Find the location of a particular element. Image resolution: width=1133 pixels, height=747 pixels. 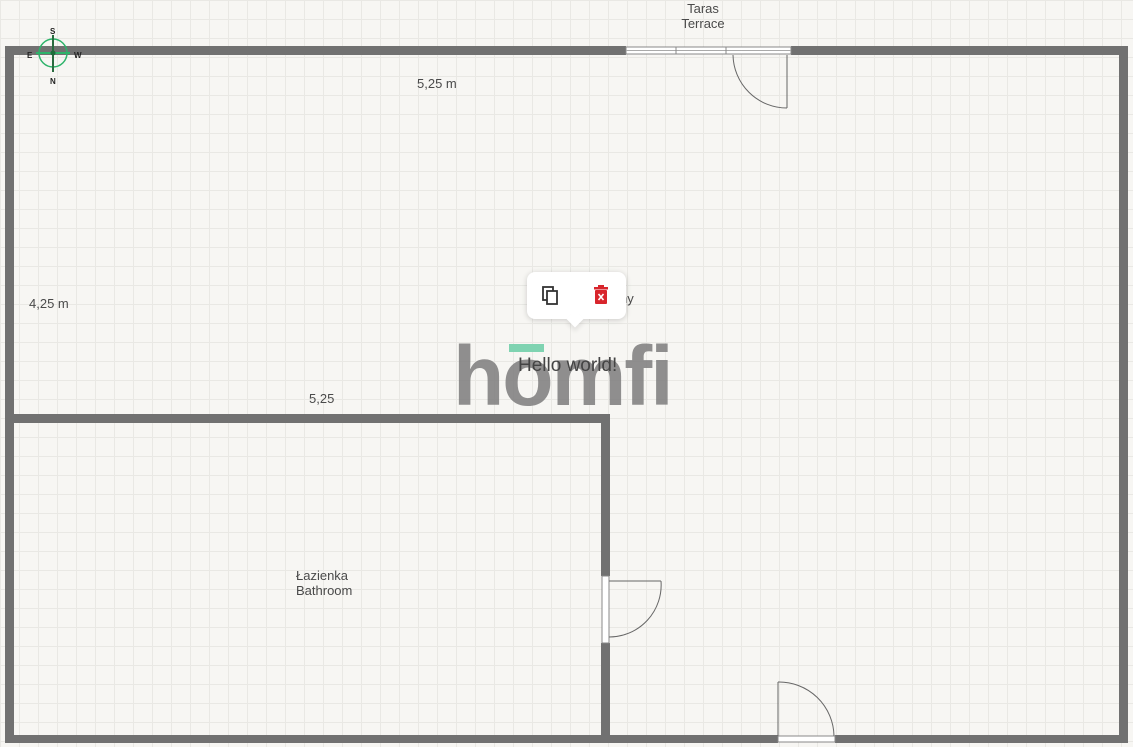

wall-partition-vertical-upper is located at coordinates (605, 495).